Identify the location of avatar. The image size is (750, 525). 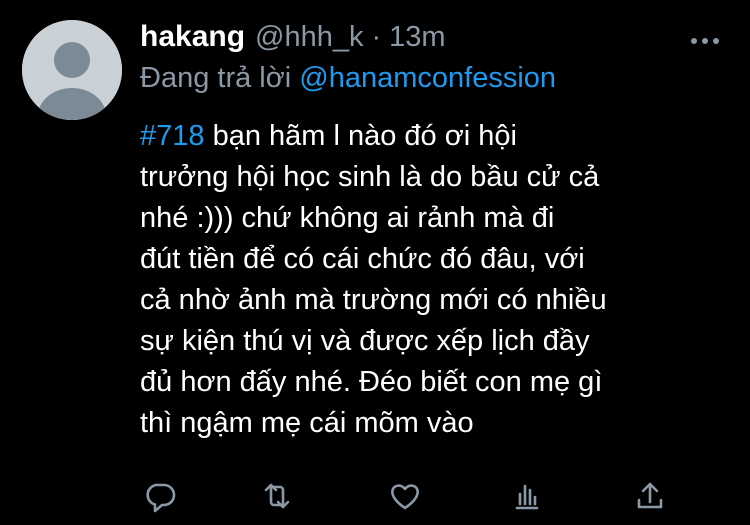
(72, 70).